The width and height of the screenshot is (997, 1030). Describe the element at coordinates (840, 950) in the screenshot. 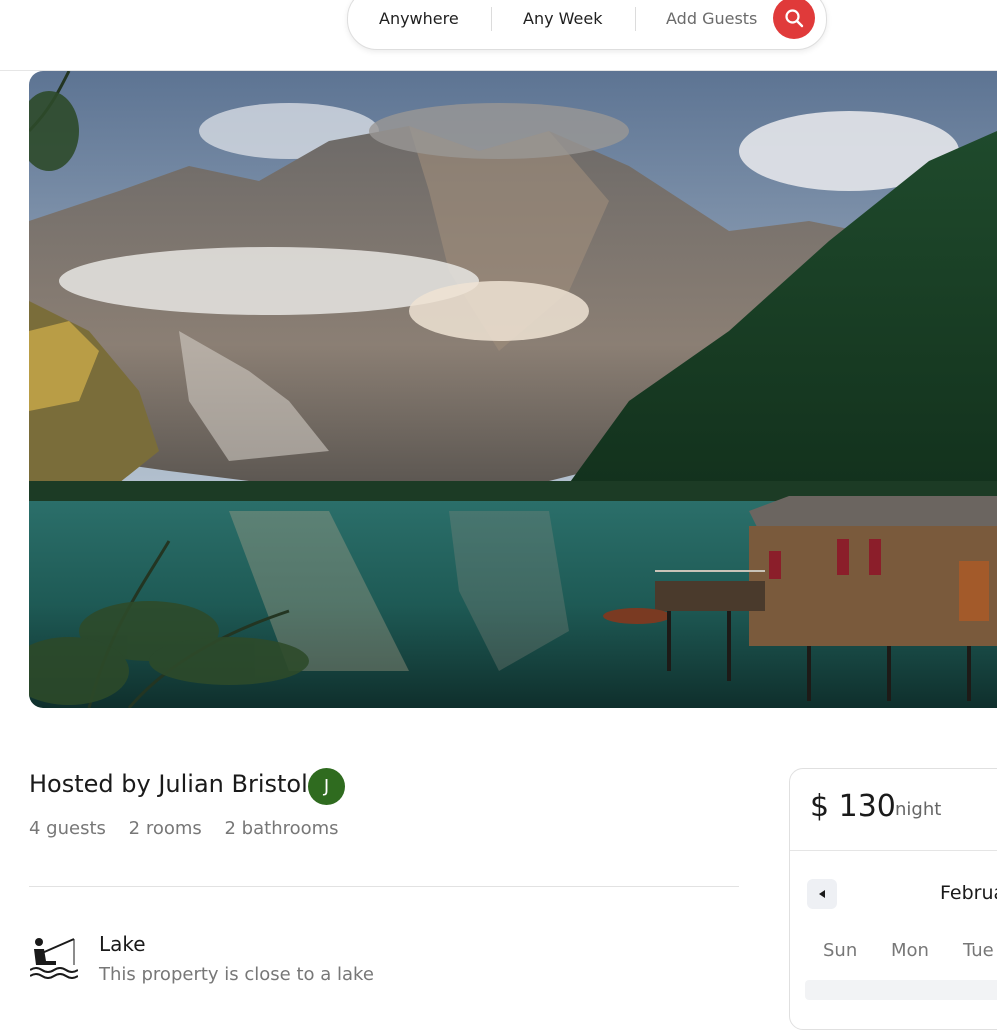

I see `weekday-label: Sun` at that location.